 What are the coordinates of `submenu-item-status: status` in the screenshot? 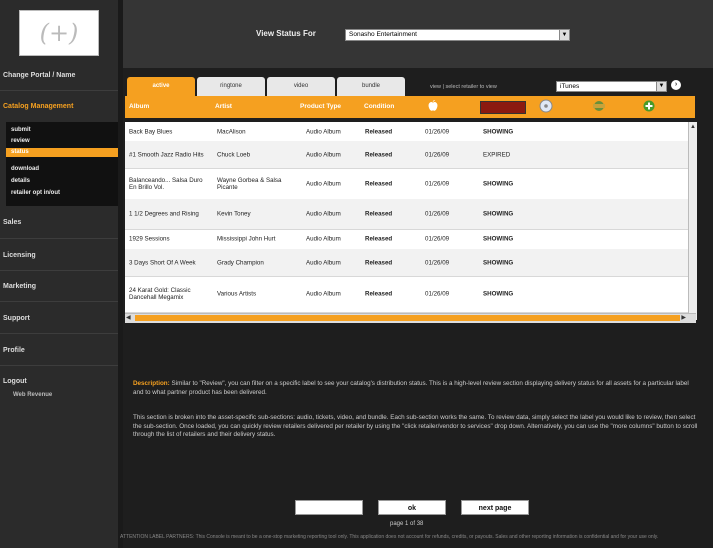 It's located at (62, 152).